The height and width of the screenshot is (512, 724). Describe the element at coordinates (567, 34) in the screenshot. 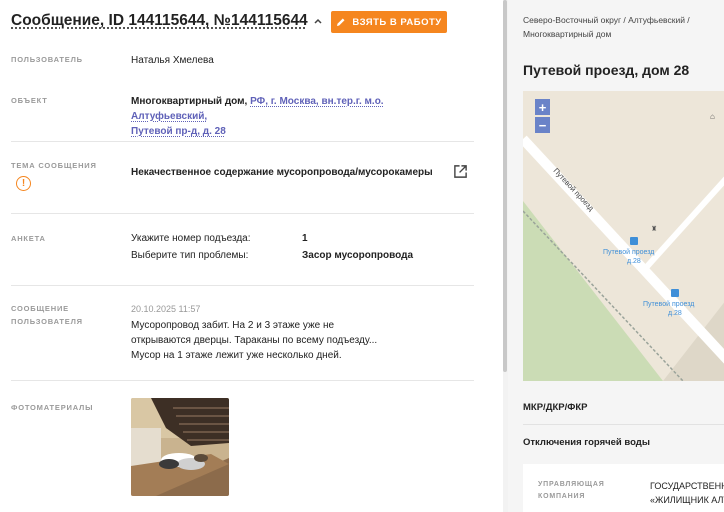

I see `breadcrumb-line2: Многоквартирный дом` at that location.